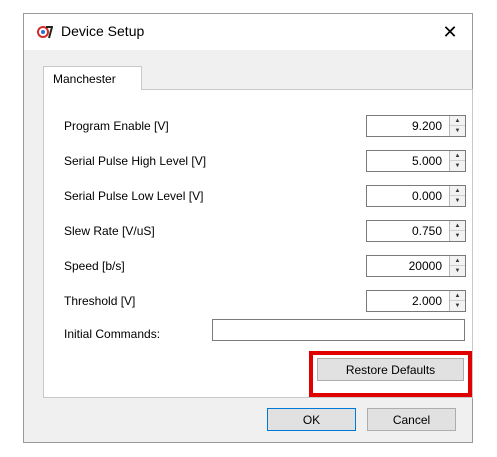 The height and width of the screenshot is (457, 497). What do you see at coordinates (311, 419) in the screenshot?
I see `ok-button: OK` at bounding box center [311, 419].